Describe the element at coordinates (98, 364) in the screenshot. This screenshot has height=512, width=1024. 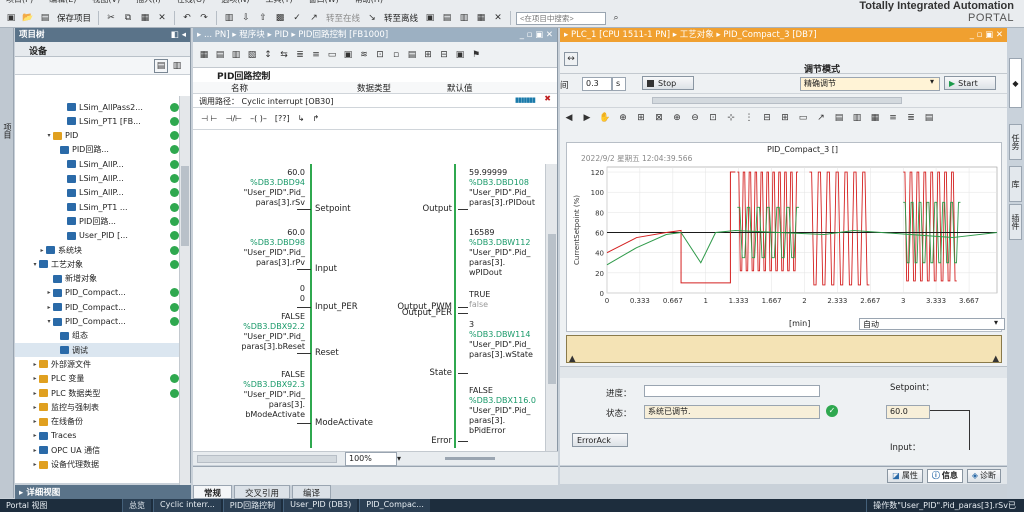
I see `tree-item: ▸ 外部源文件` at that location.